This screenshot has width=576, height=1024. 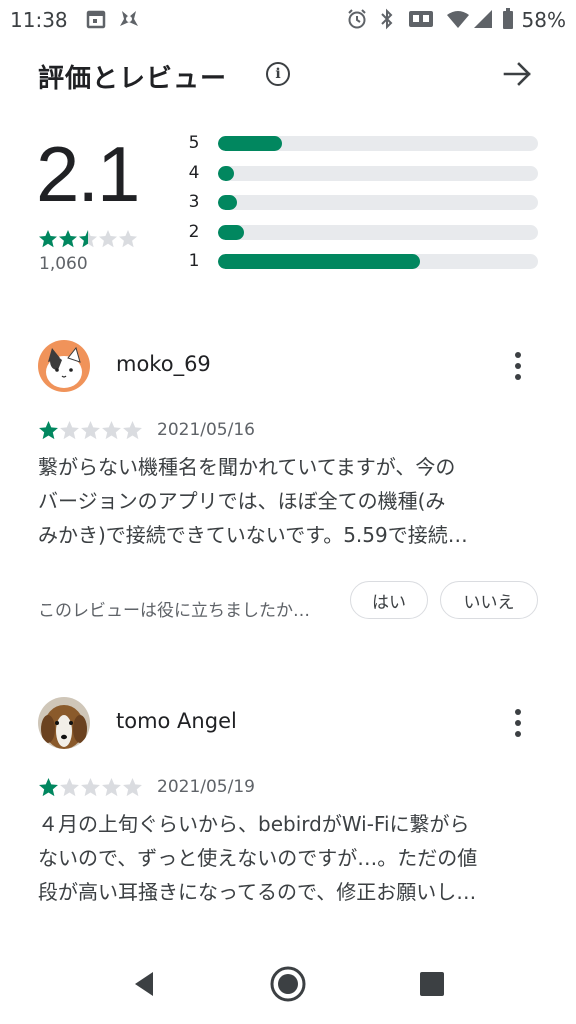 What do you see at coordinates (489, 600) in the screenshot?
I see `helpful-no-button: いいえ` at bounding box center [489, 600].